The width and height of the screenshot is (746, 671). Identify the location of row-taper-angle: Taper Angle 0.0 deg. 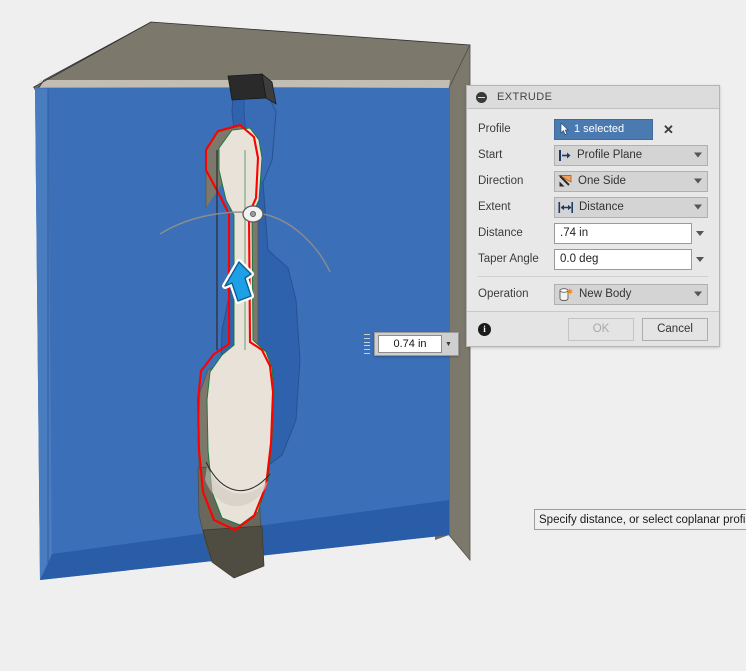
(593, 259).